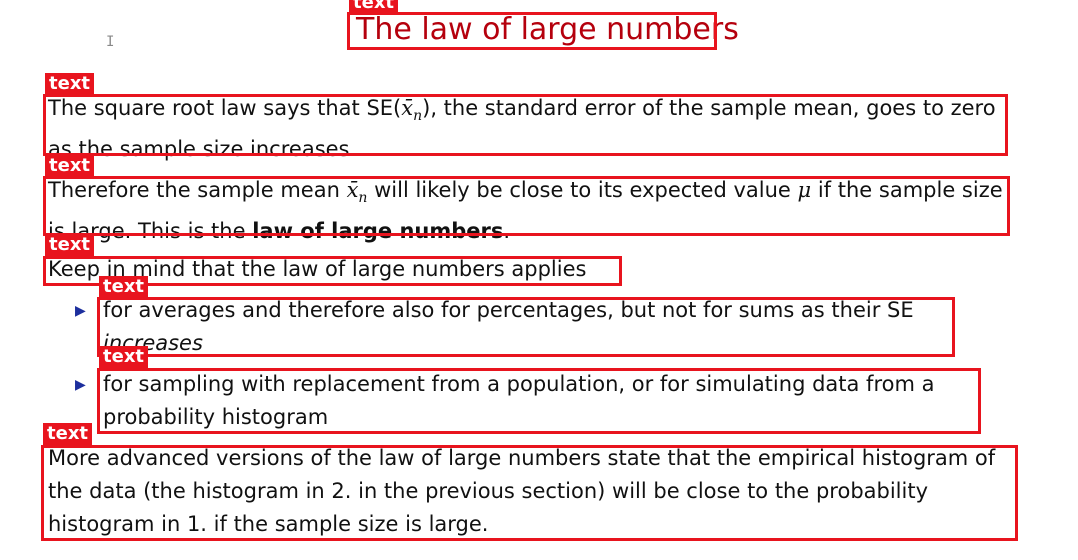 This screenshot has width=1078, height=560. What do you see at coordinates (110, 42) in the screenshot?
I see `text-cursor-icon: I` at bounding box center [110, 42].